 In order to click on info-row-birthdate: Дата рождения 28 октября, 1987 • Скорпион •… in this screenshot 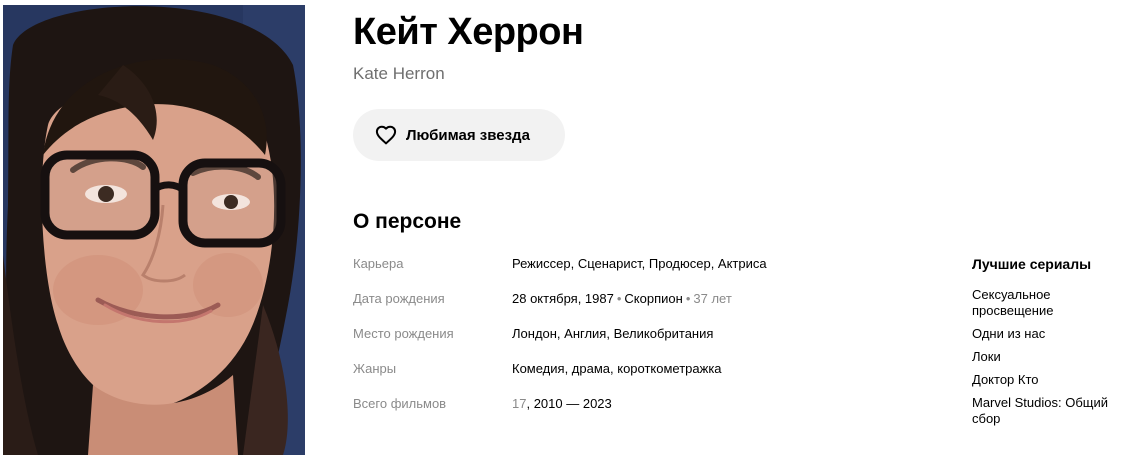, I will do `click(633, 305)`.